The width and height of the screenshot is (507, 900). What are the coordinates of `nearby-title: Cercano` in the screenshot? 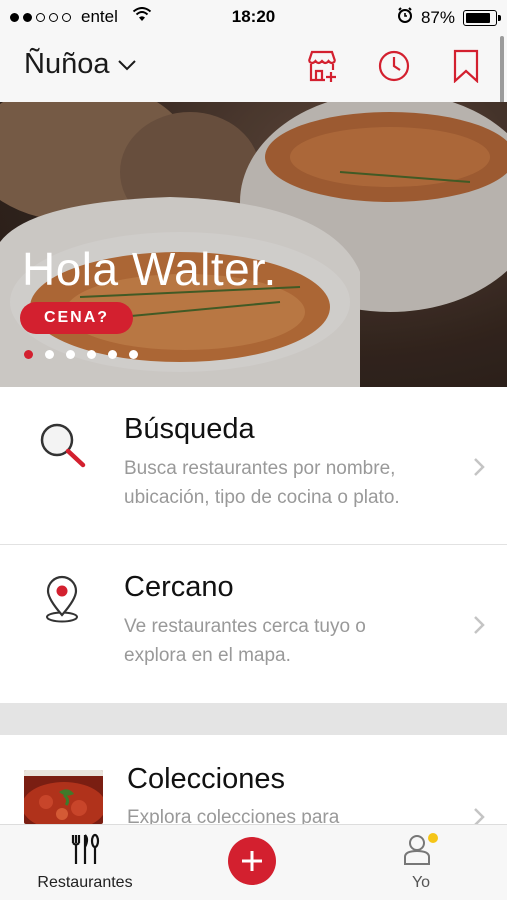 It's located at (179, 587).